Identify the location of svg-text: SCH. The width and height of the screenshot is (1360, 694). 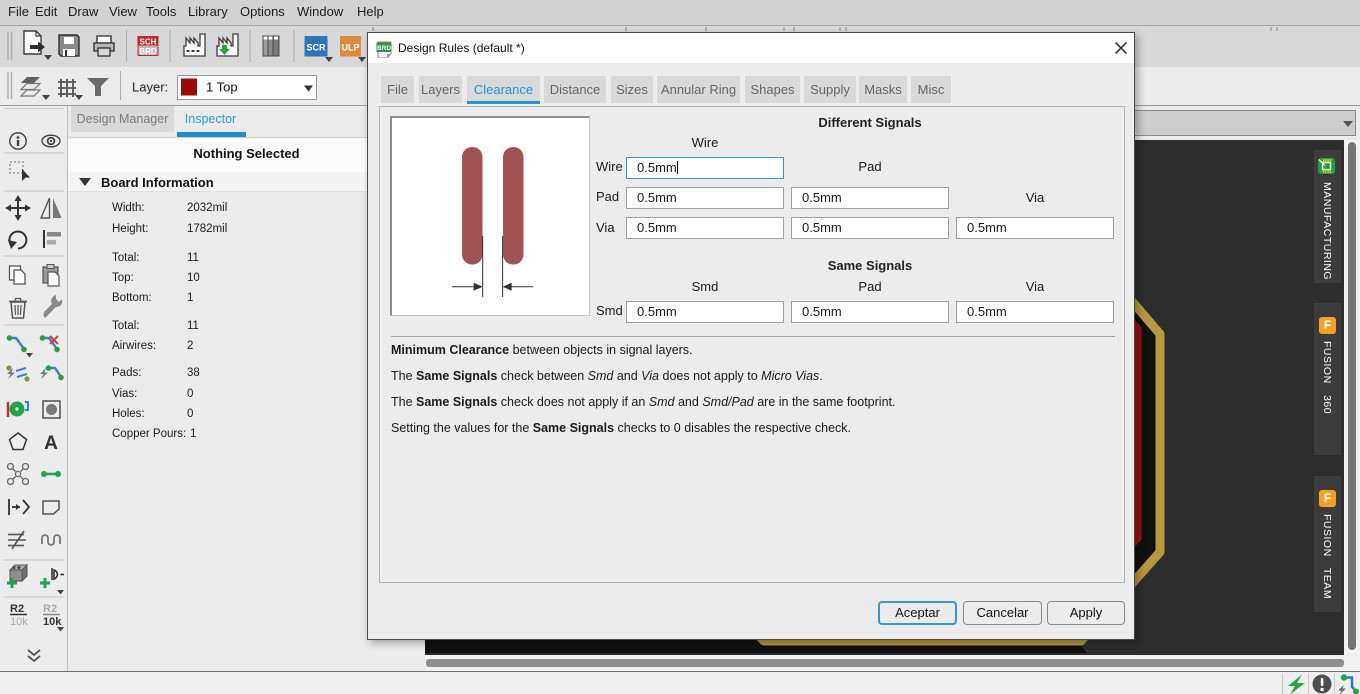
(148, 42).